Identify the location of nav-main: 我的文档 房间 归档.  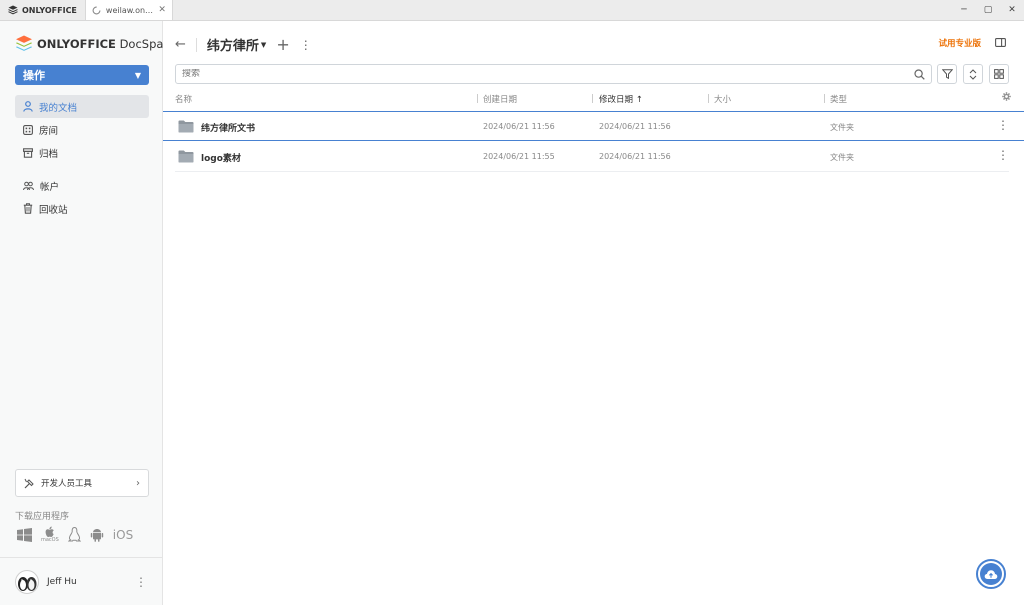
(82, 129).